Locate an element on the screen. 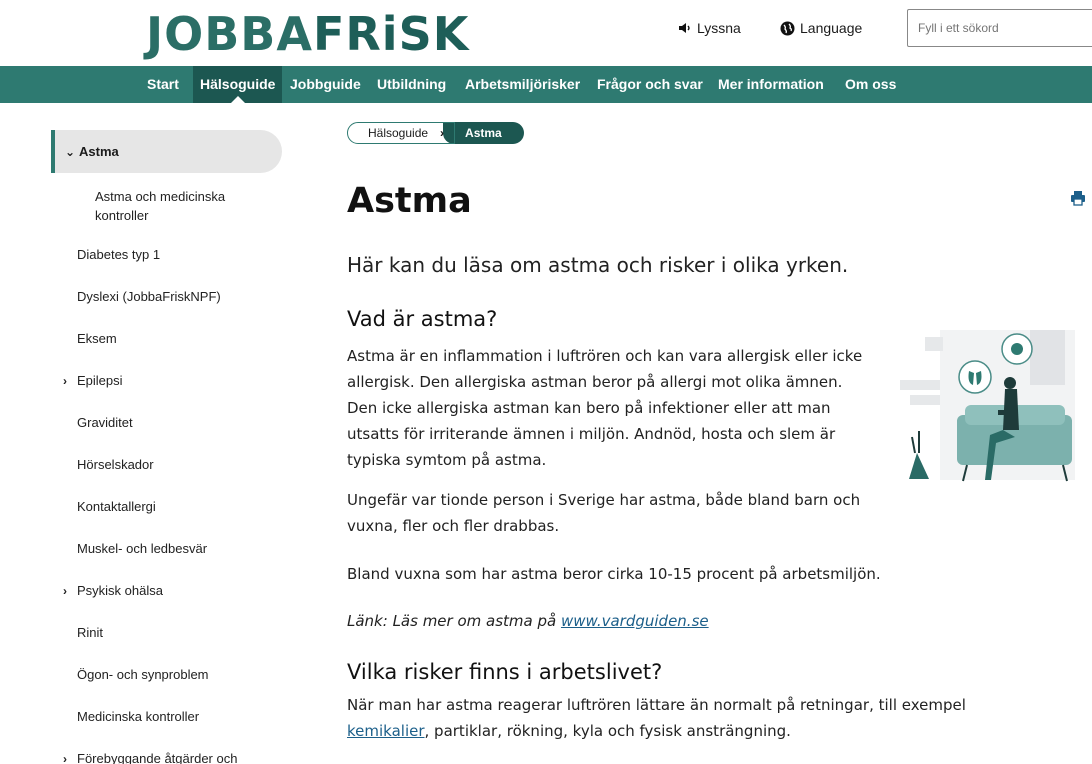 This screenshot has height=764, width=1092. sidebar-item-dyslexi: Dyslexi (JobbaFriskNPF) is located at coordinates (149, 296).